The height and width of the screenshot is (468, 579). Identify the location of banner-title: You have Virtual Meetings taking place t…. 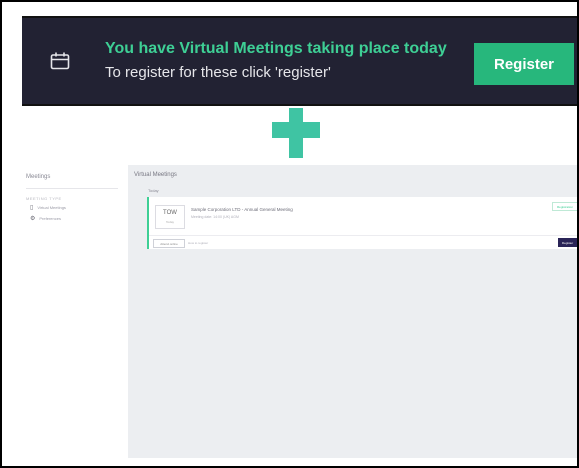
(276, 48).